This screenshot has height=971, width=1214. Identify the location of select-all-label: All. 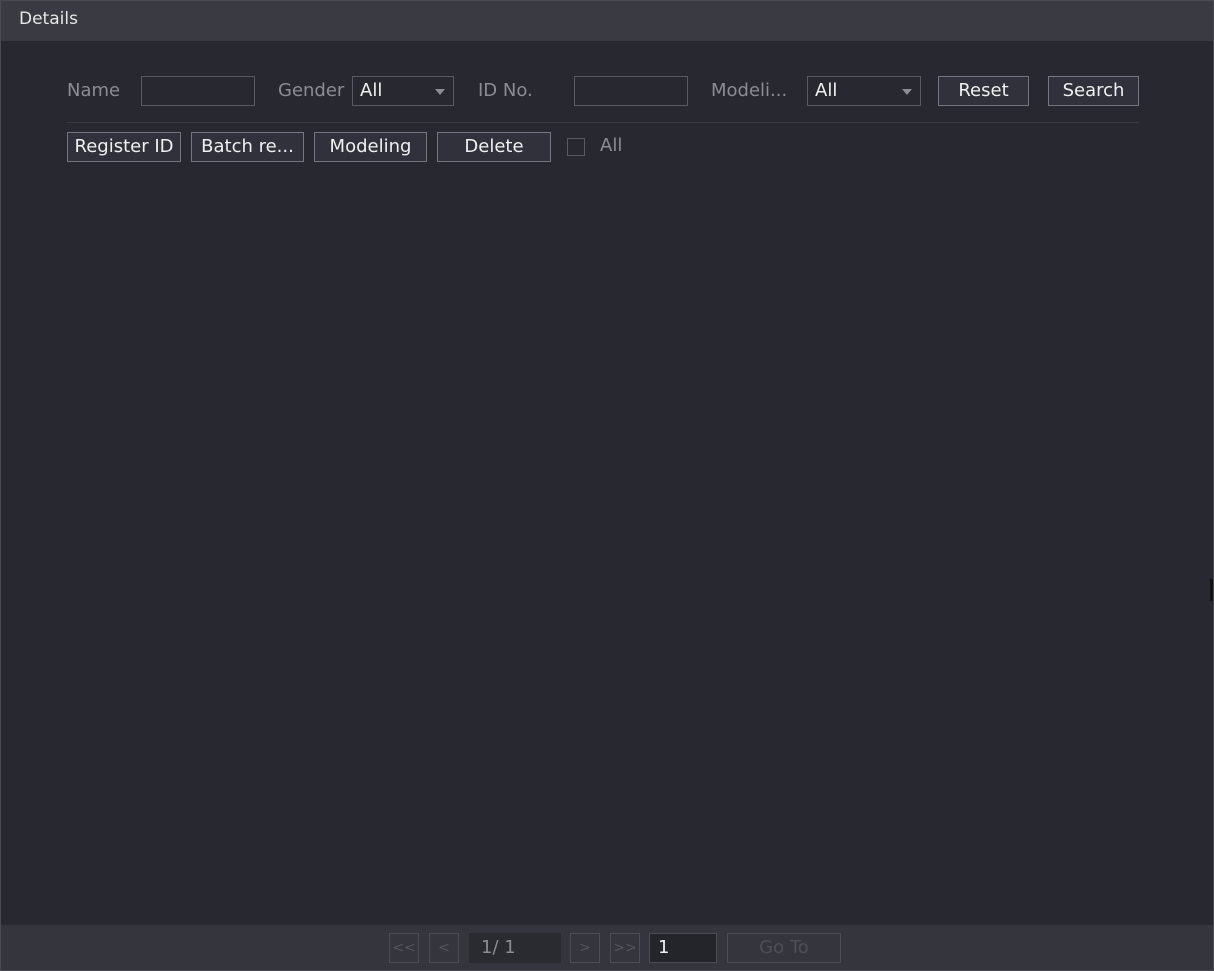
(611, 145).